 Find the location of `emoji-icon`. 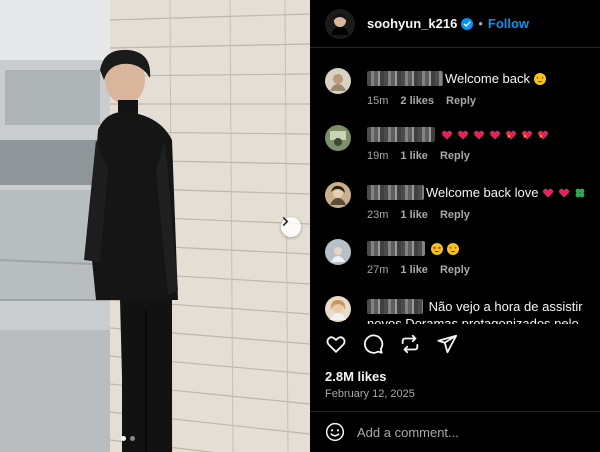

emoji-icon is located at coordinates (335, 432).